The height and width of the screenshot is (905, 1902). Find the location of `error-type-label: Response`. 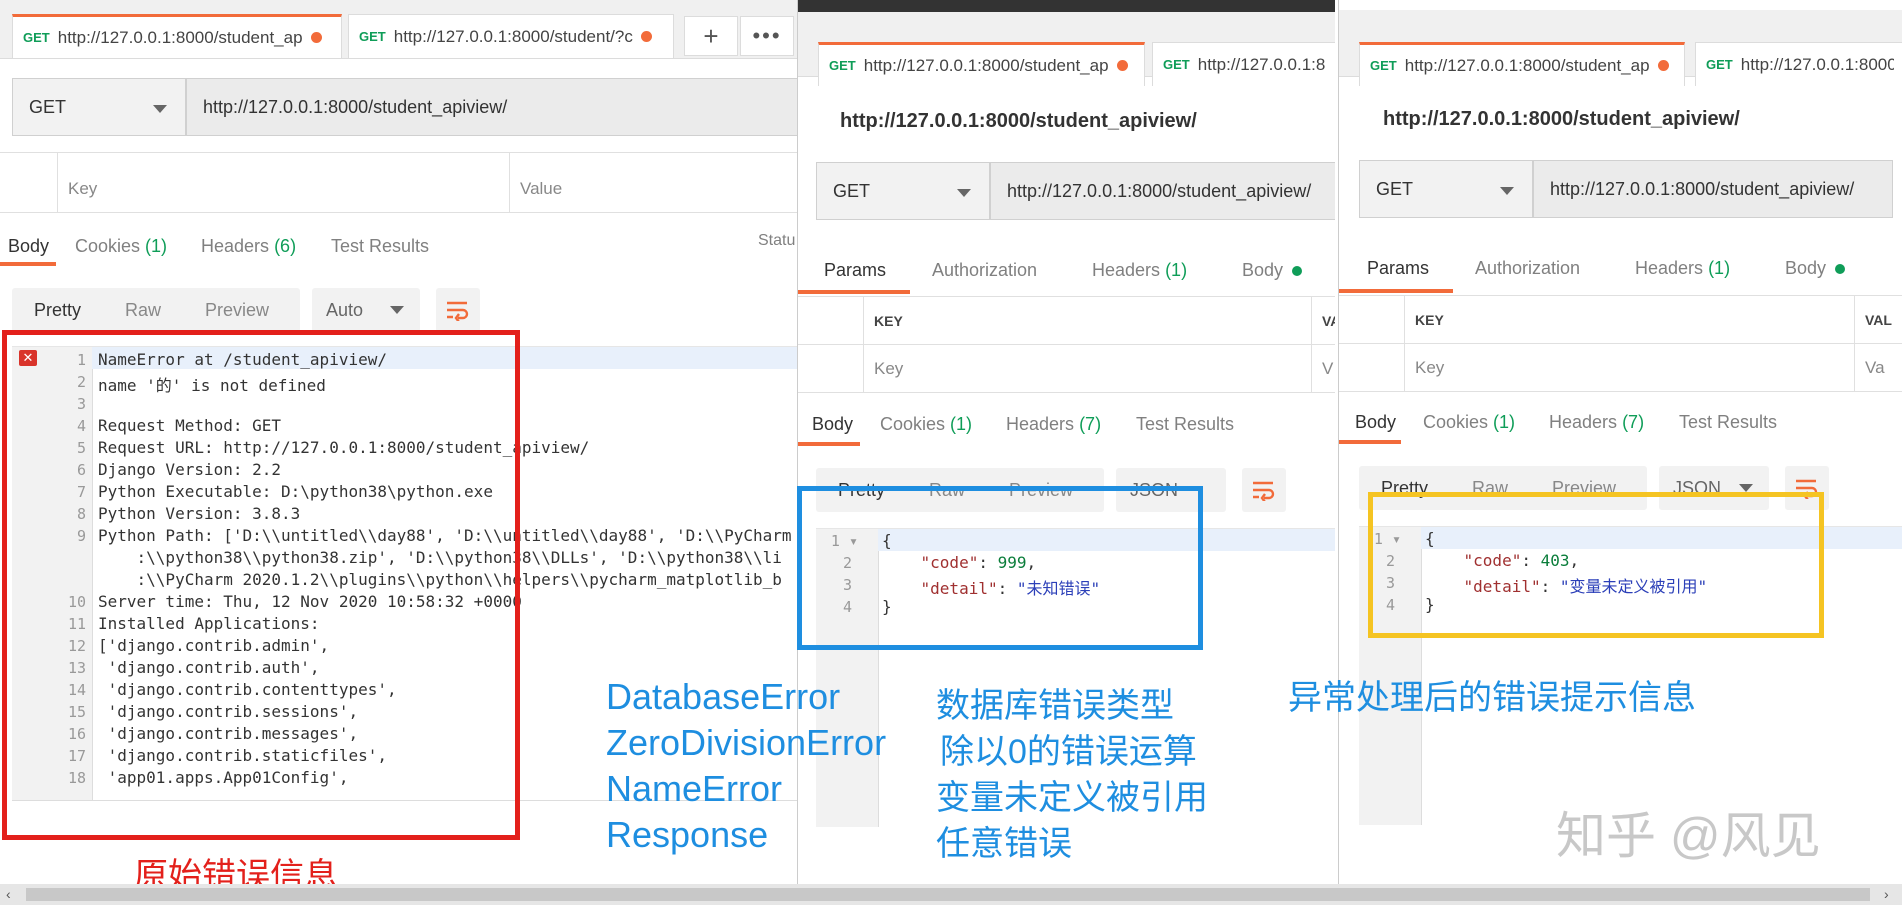

error-type-label: Response is located at coordinates (687, 834).